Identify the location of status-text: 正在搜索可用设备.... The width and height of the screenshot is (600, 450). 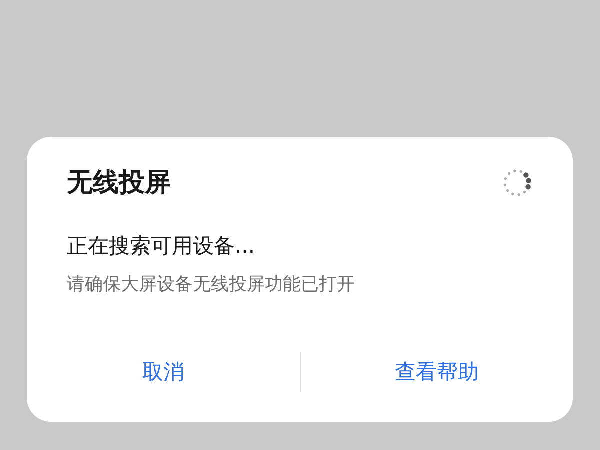
(161, 246).